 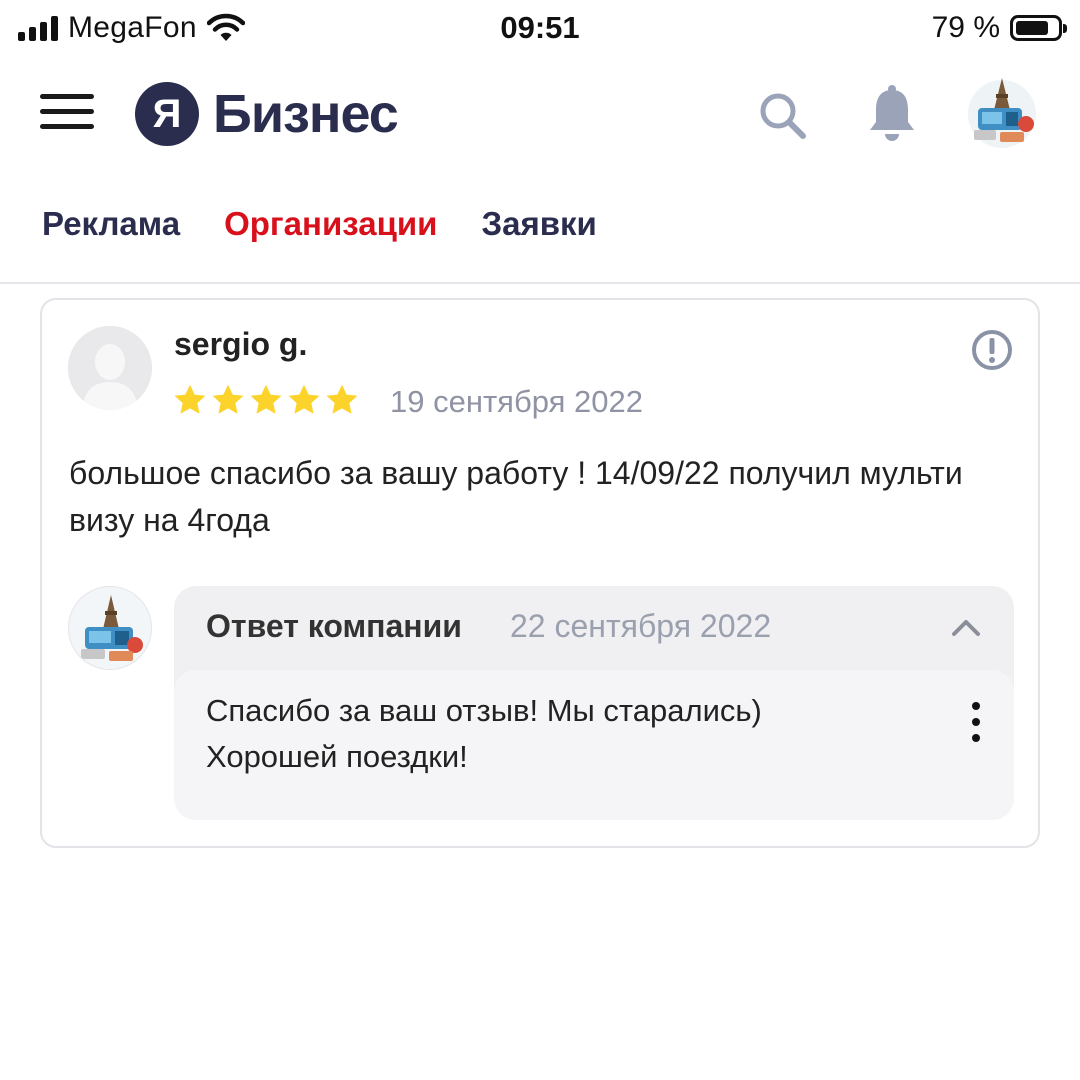 I want to click on review-date: 19 сентября 2022, so click(x=516, y=401).